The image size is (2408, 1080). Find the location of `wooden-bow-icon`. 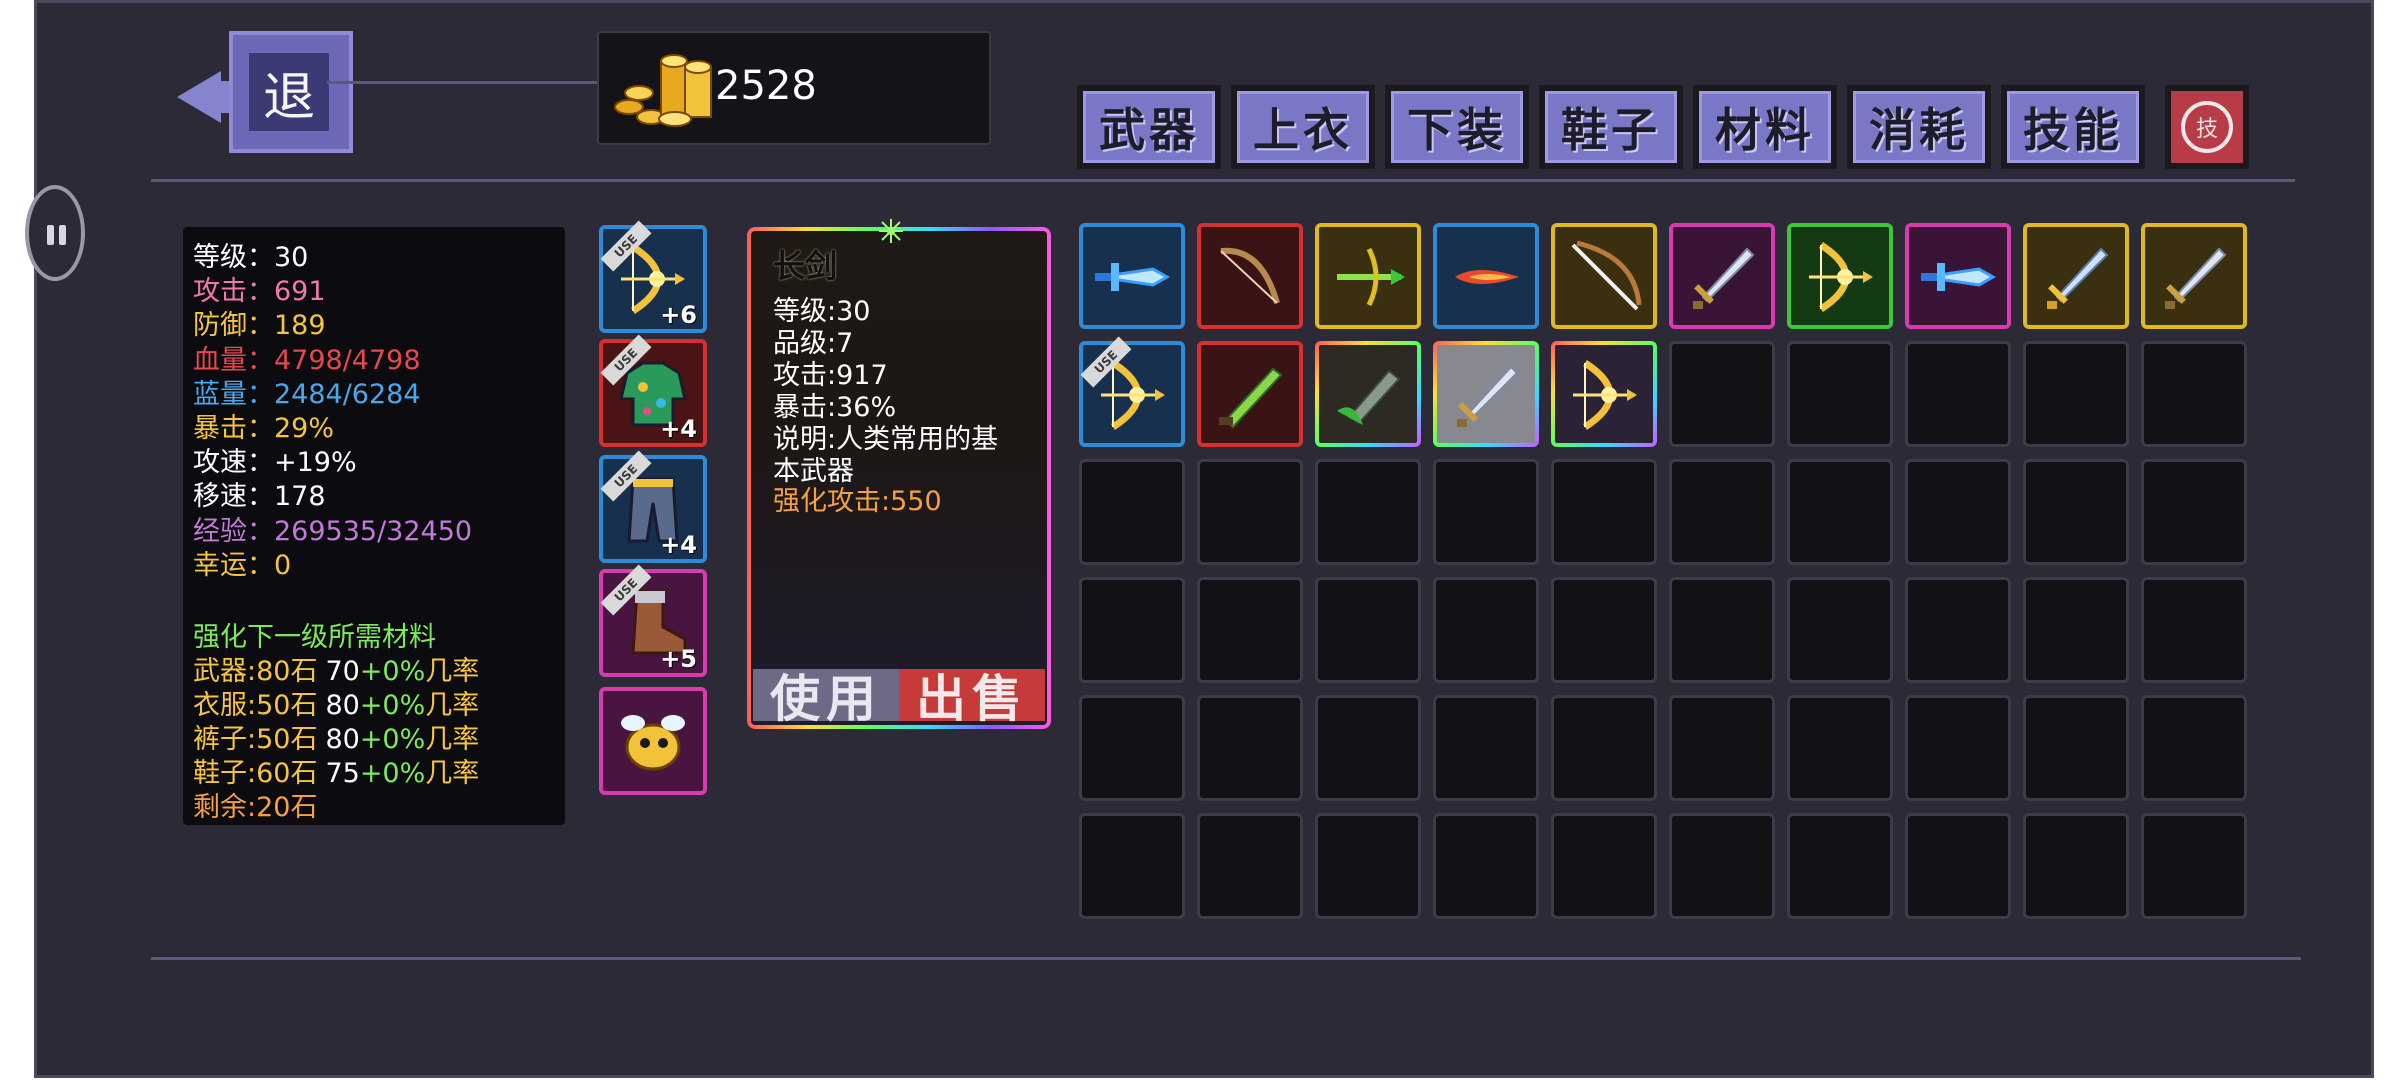

wooden-bow-icon is located at coordinates (1251, 277).